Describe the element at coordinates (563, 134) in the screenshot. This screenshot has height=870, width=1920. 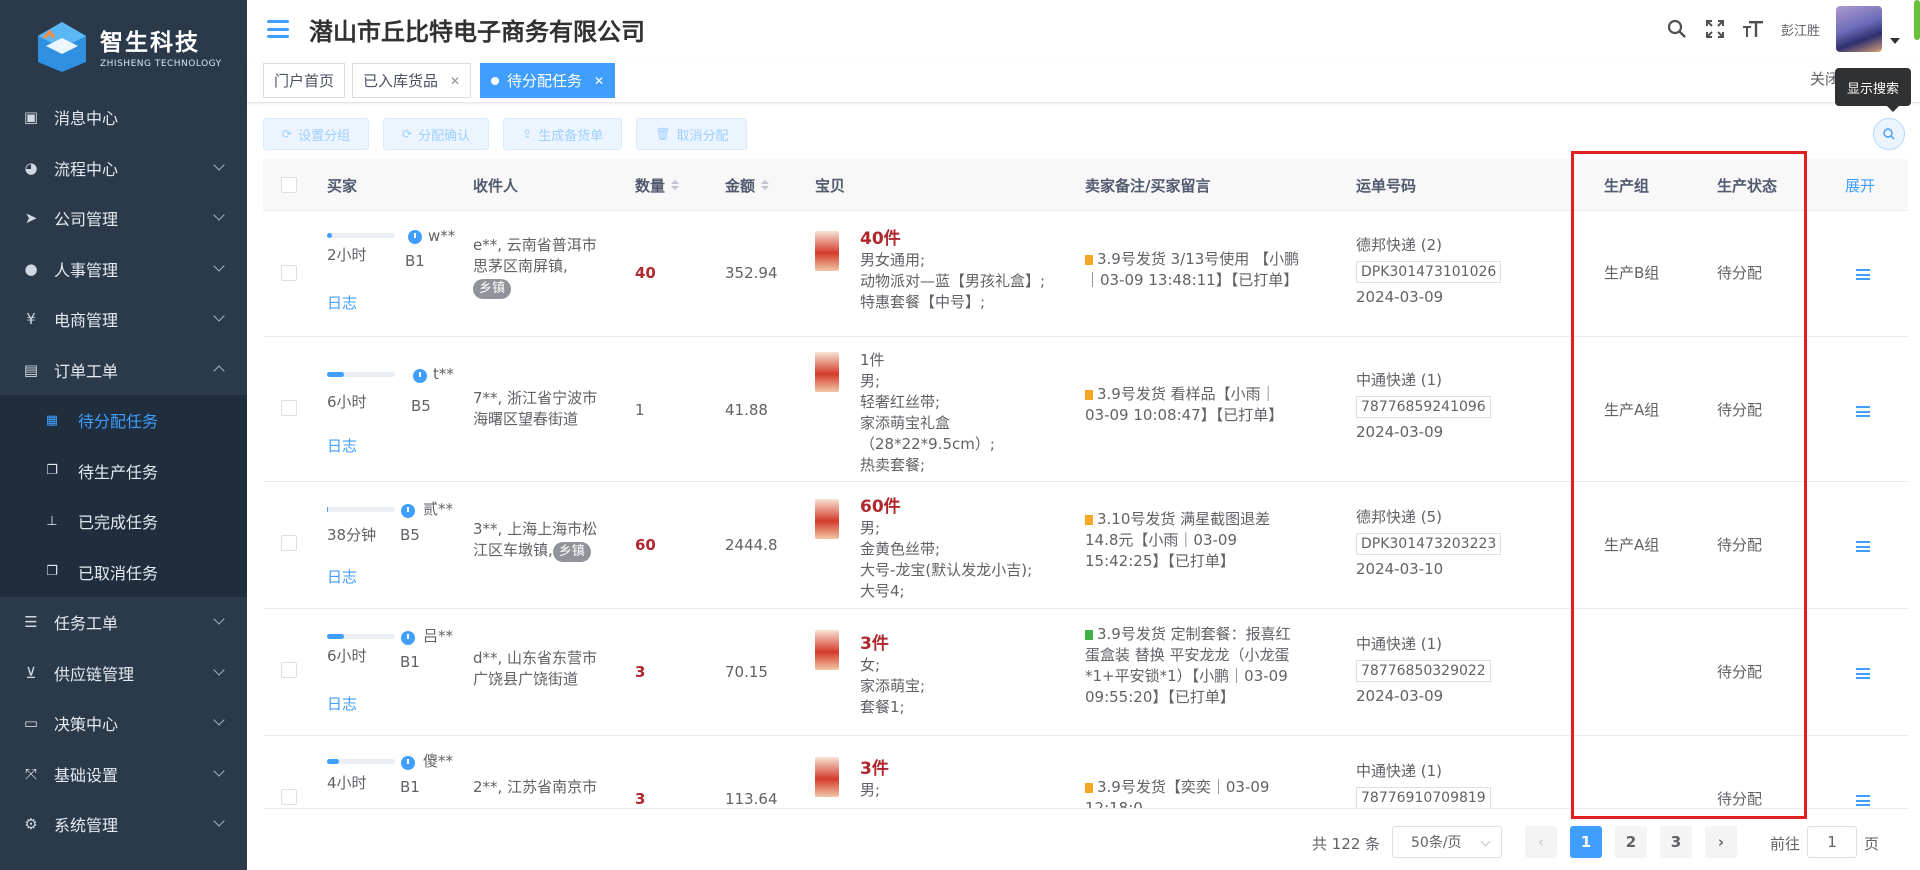
I see `generate-stock-button: ⇪ 生成备货单` at that location.